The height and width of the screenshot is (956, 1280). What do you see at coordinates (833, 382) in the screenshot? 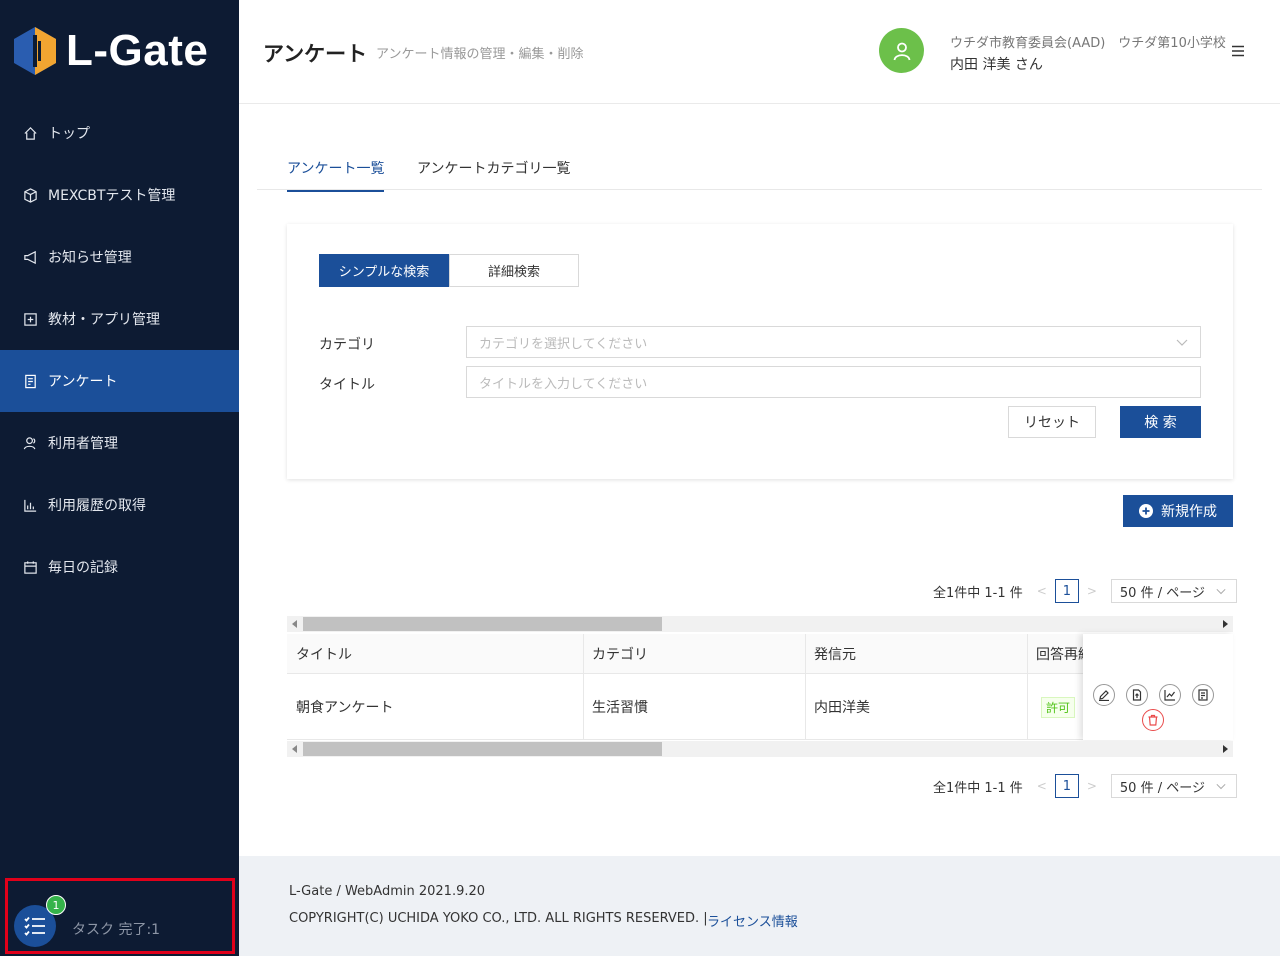
I see `title-input: タイトルを入力してください` at bounding box center [833, 382].